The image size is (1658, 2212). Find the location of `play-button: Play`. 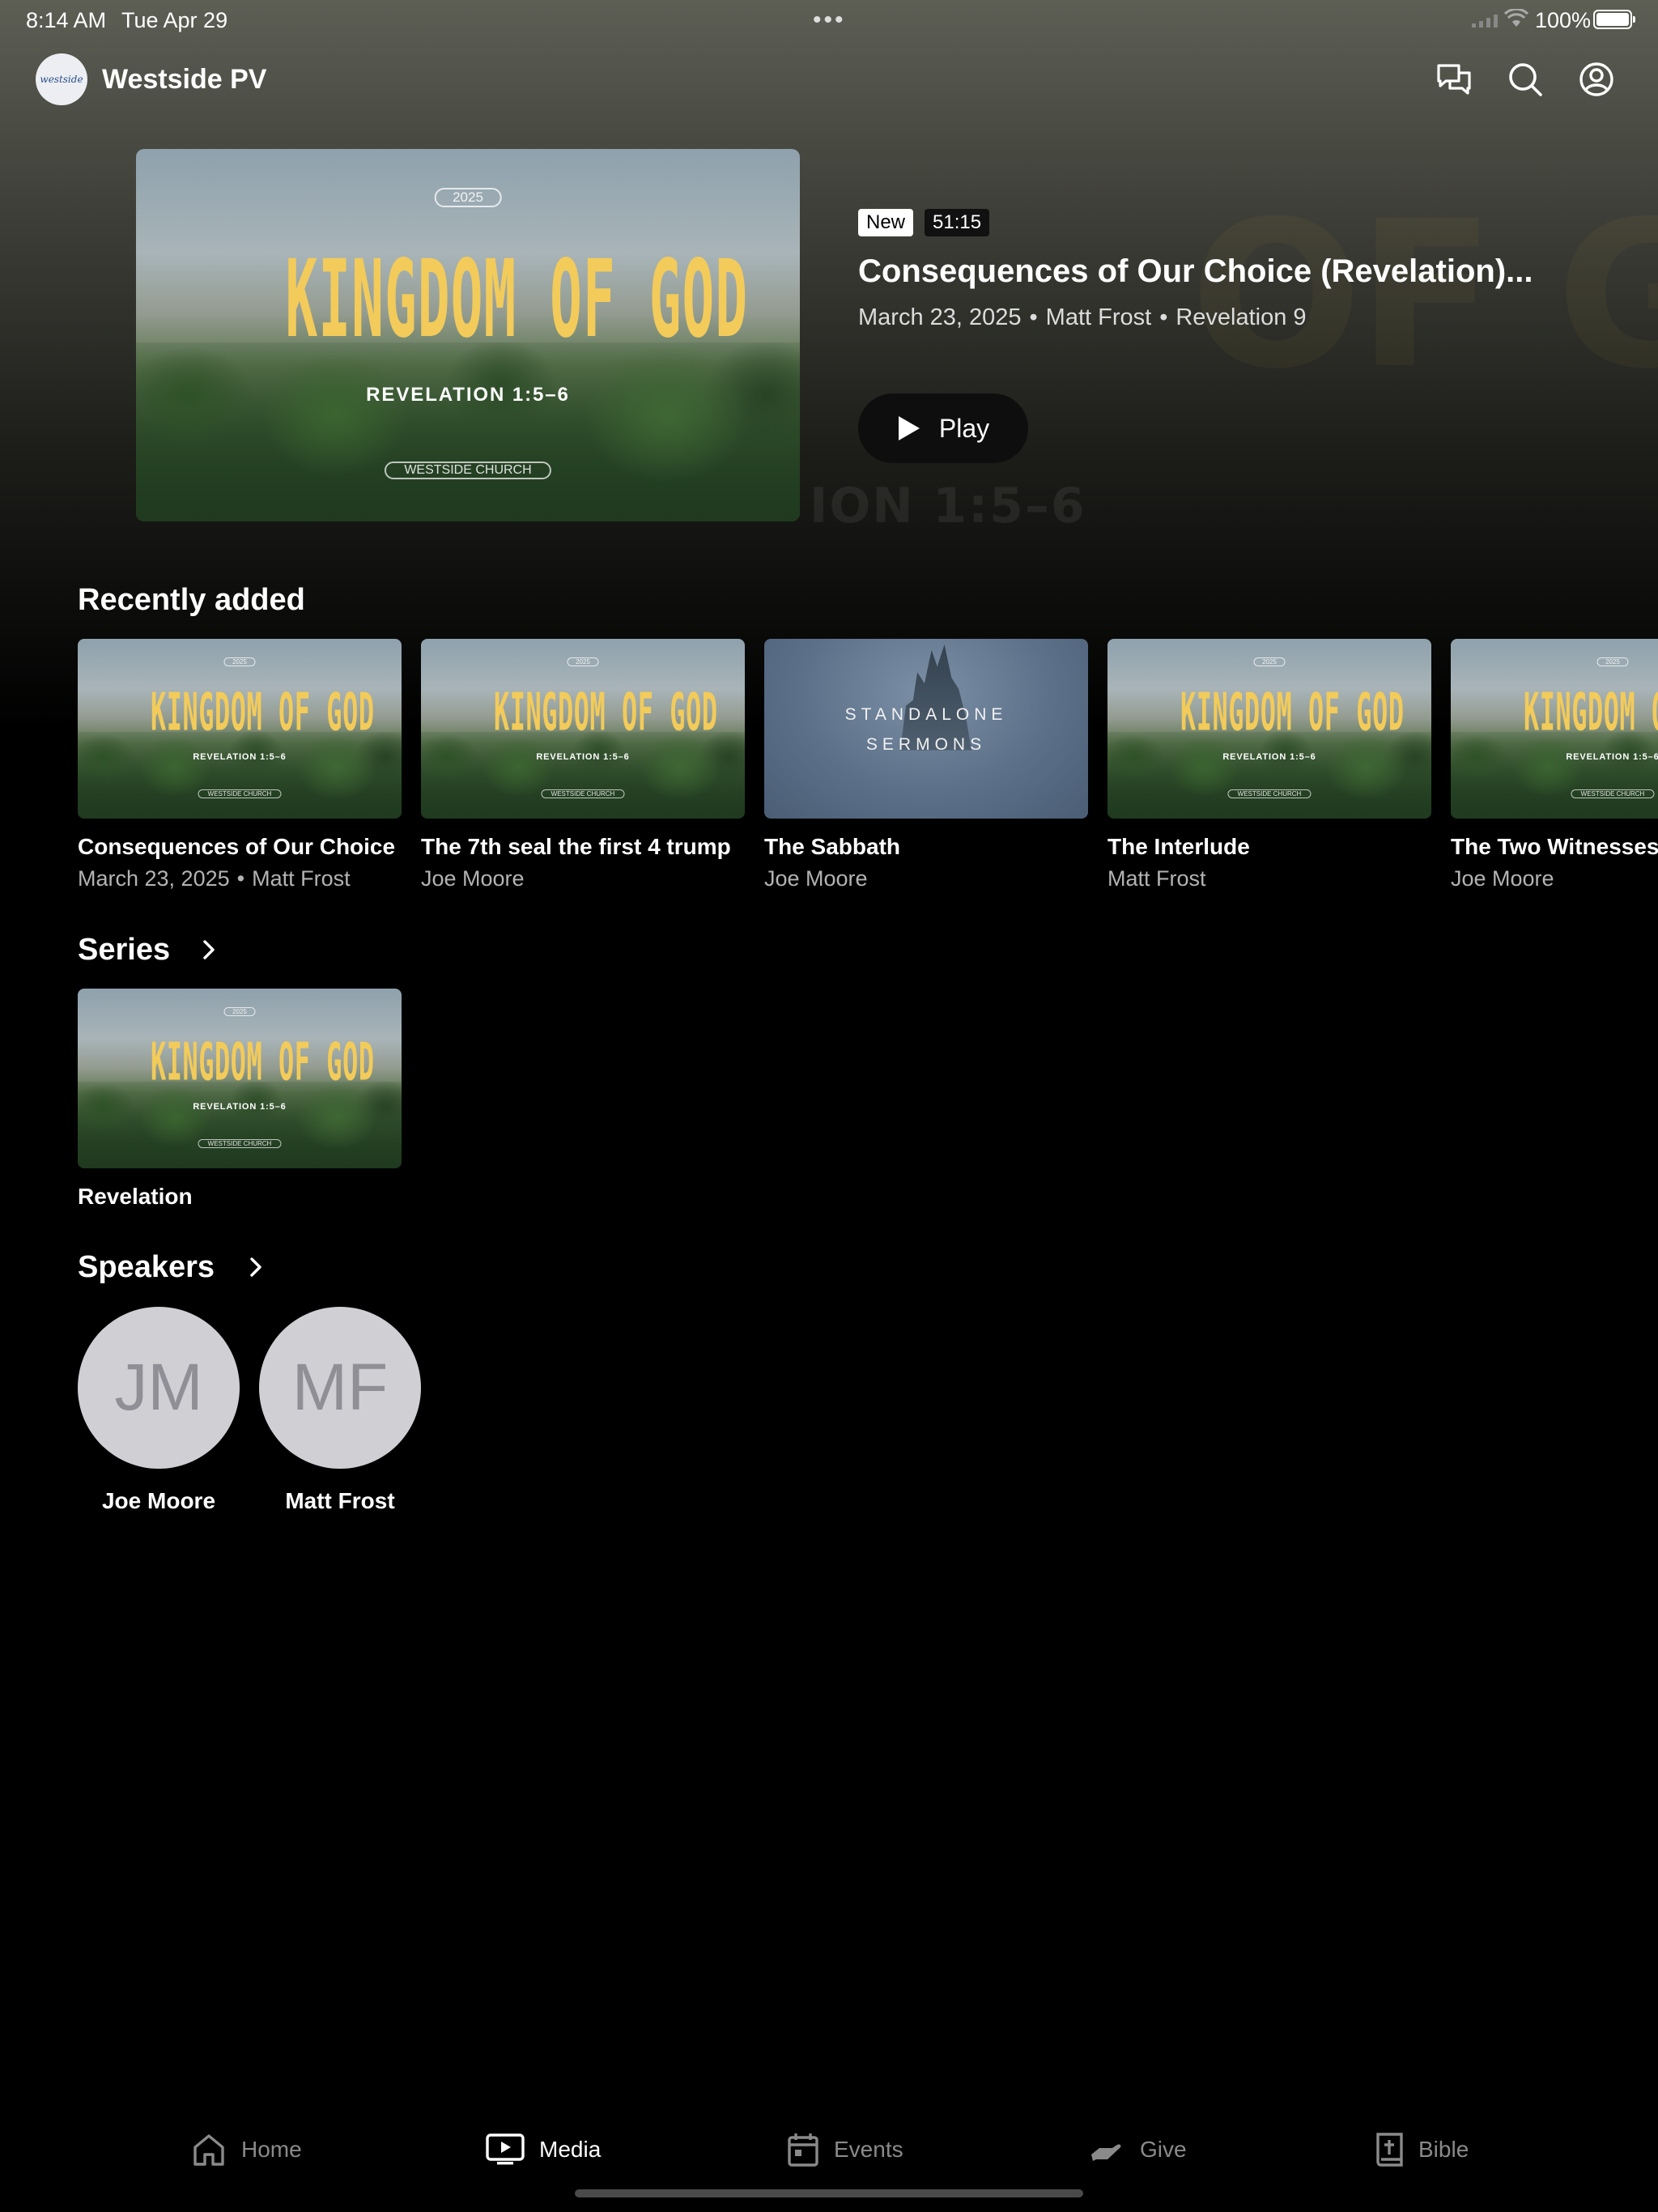

play-button: Play is located at coordinates (943, 428).